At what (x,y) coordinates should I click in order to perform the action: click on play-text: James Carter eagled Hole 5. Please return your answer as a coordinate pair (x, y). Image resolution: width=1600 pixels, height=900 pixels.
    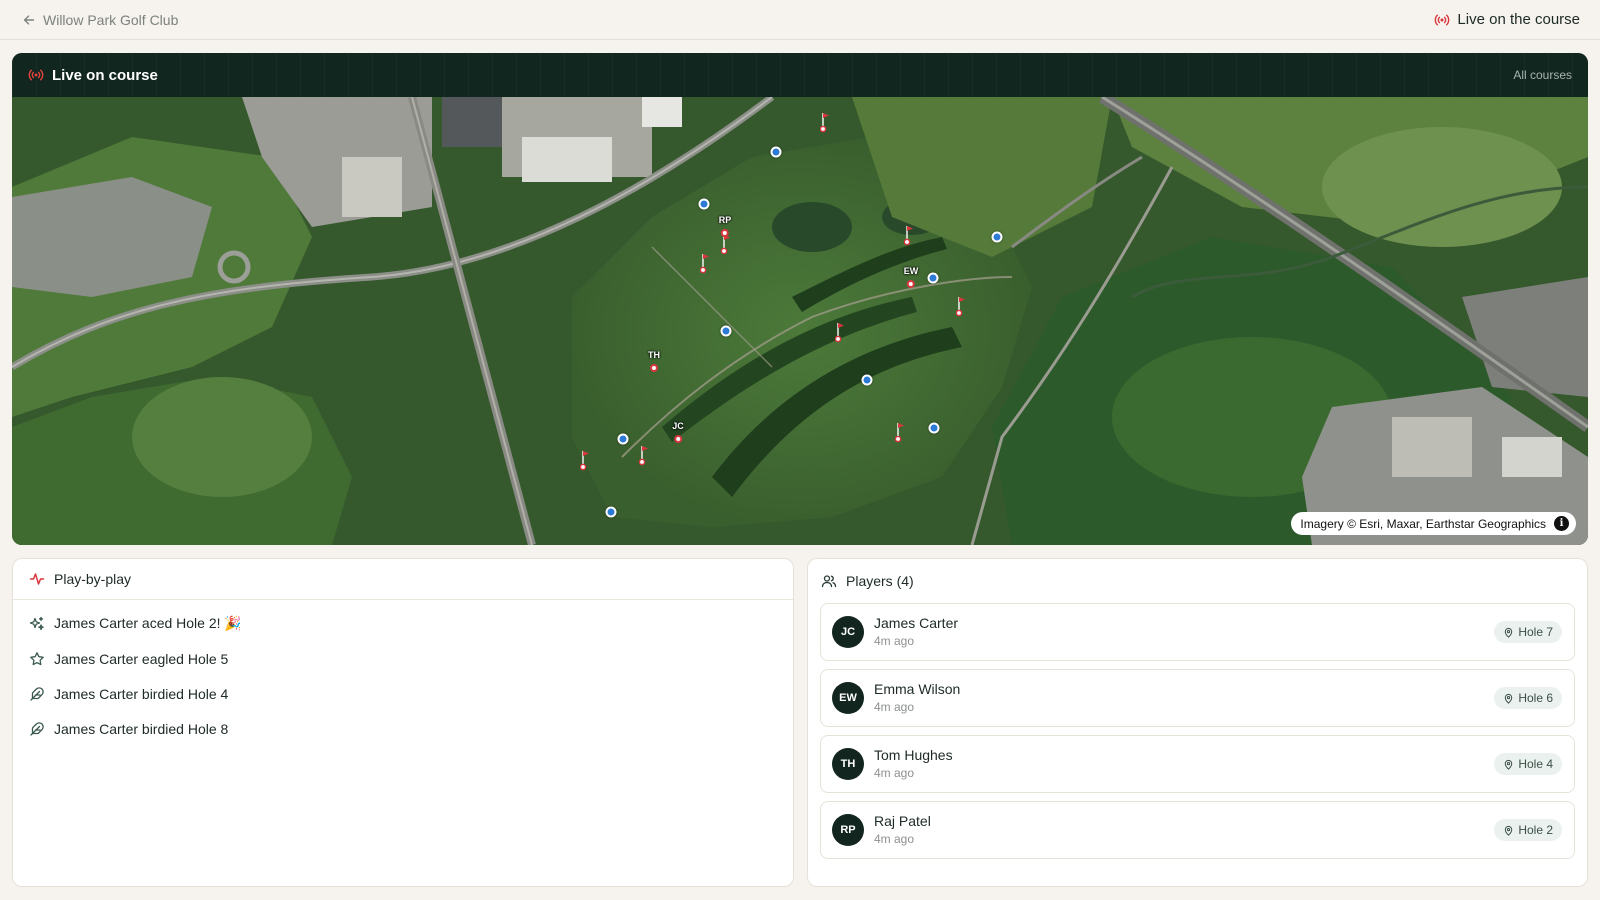
    Looking at the image, I should click on (141, 658).